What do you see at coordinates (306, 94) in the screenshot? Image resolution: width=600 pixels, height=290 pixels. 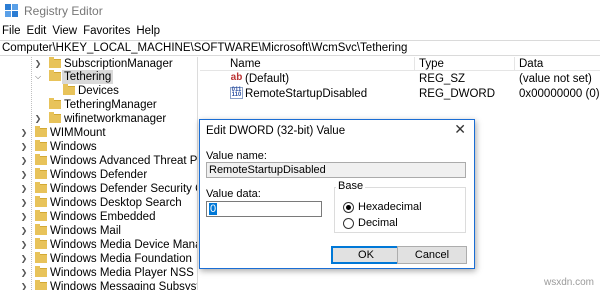 I see `value-name: RemoteStartupDisabled` at bounding box center [306, 94].